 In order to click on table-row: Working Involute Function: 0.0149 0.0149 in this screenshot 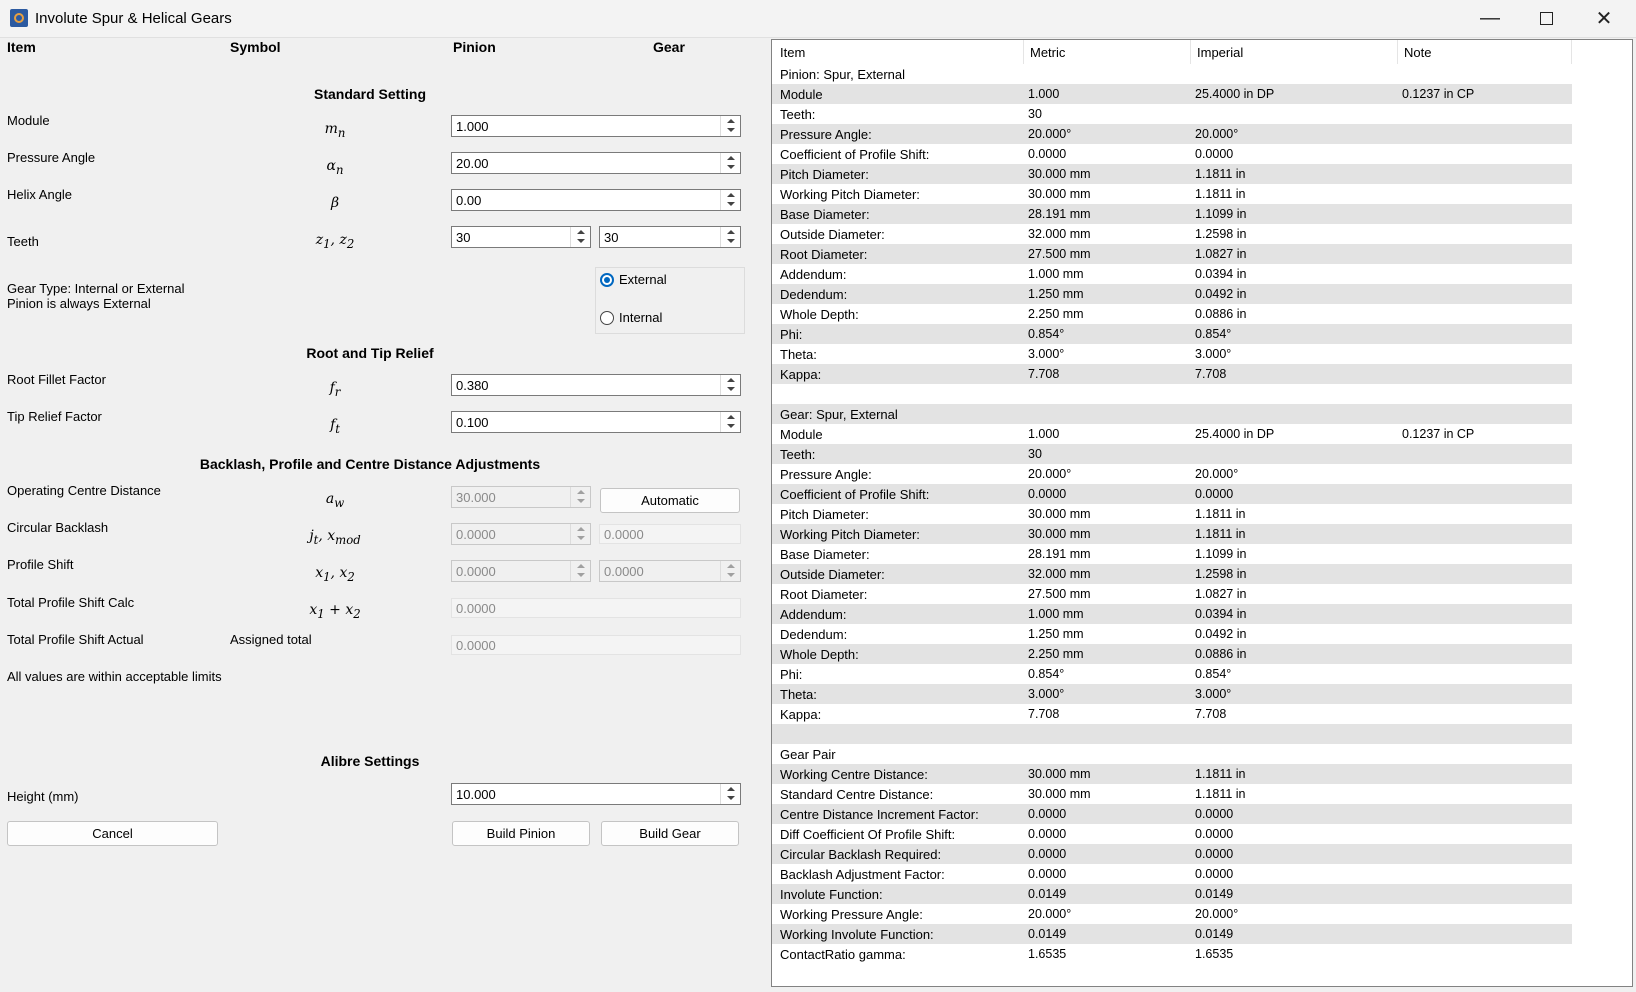, I will do `click(1172, 934)`.